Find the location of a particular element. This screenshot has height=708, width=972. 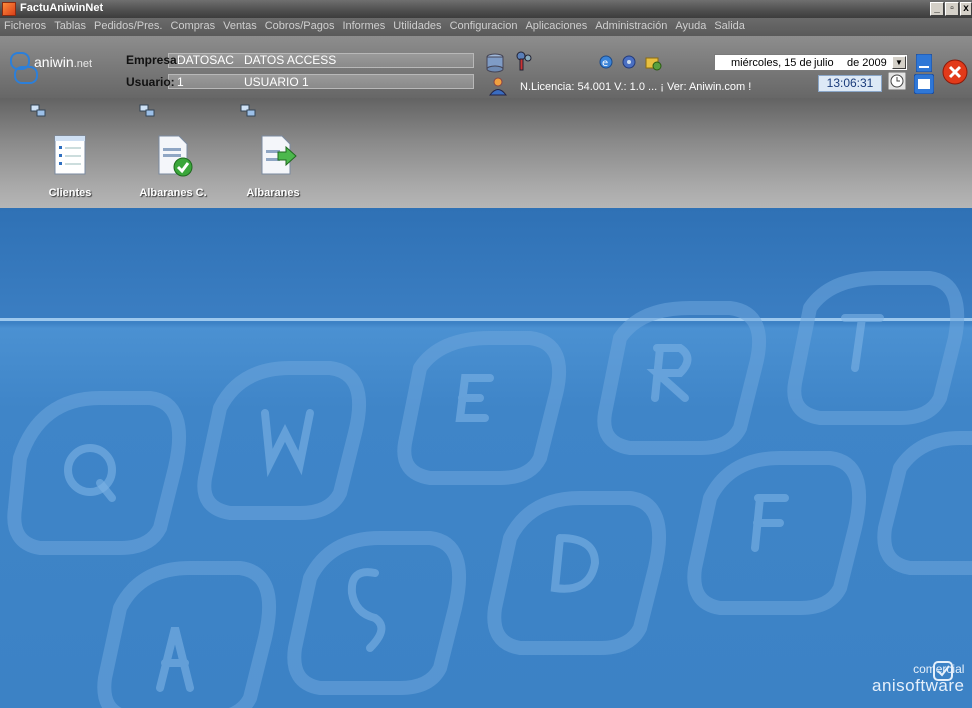

chevron-down-icon: ▼ is located at coordinates (899, 62).